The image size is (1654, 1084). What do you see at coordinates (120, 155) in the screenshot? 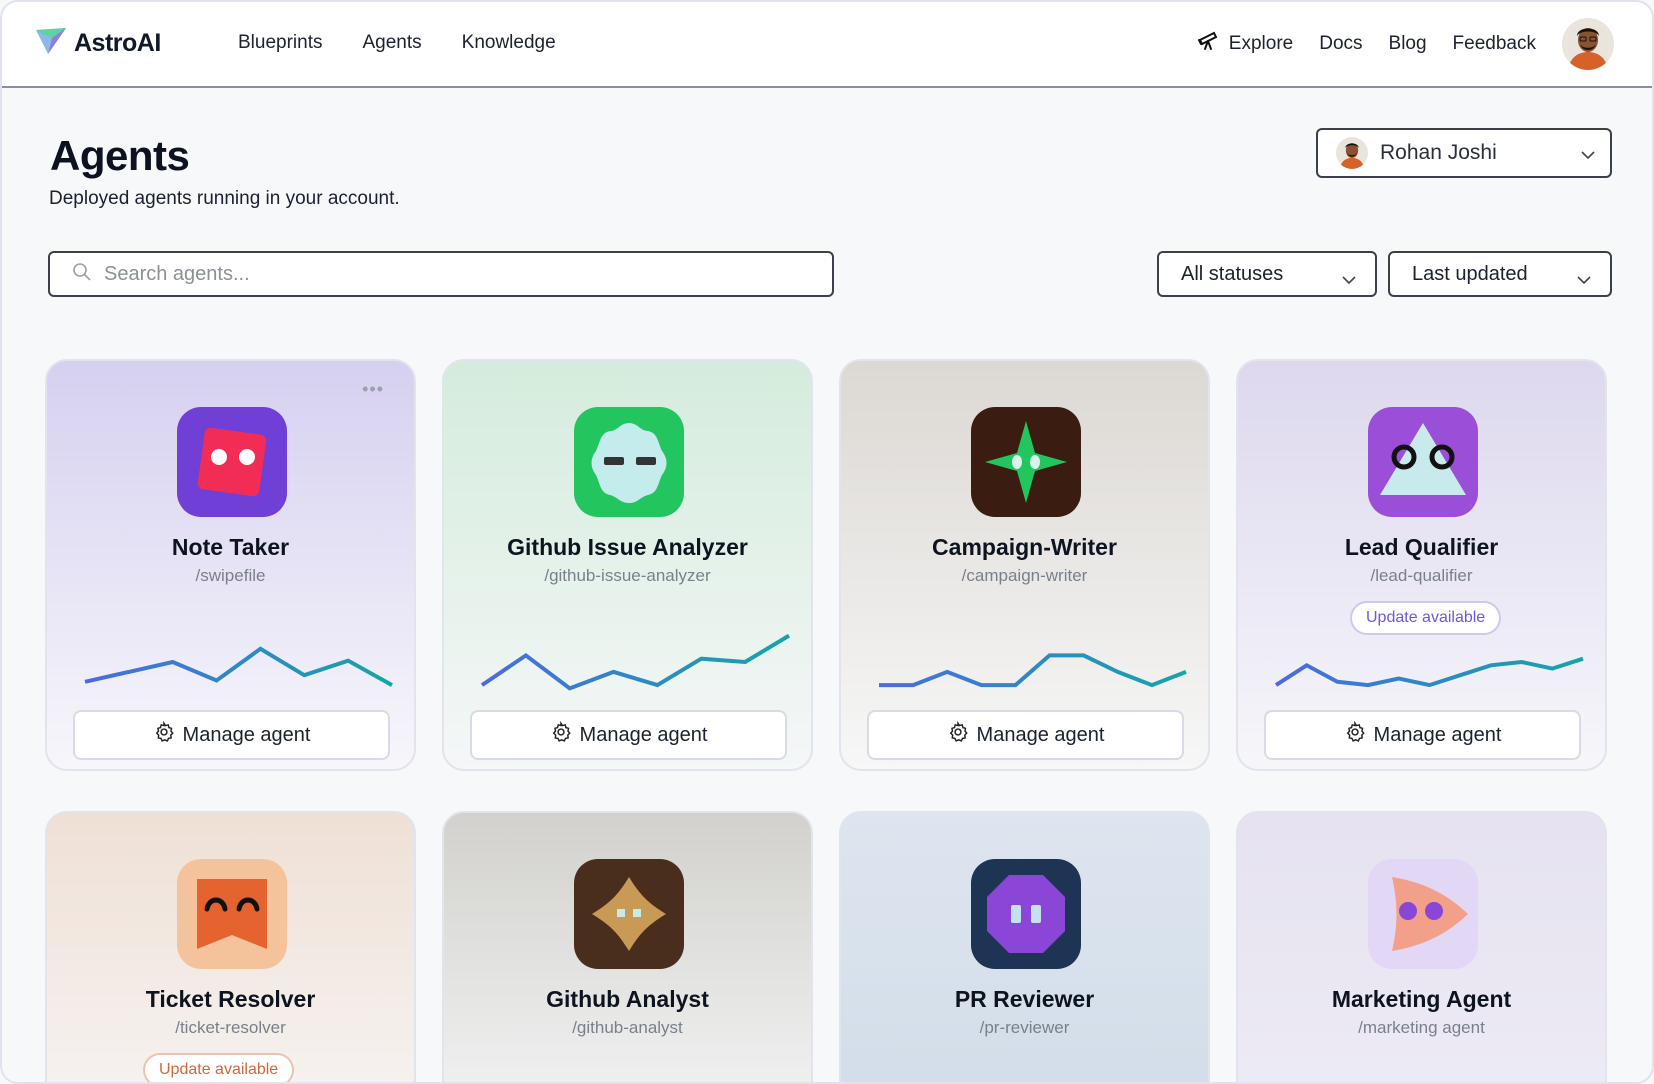
I see `page-title: Agents` at bounding box center [120, 155].